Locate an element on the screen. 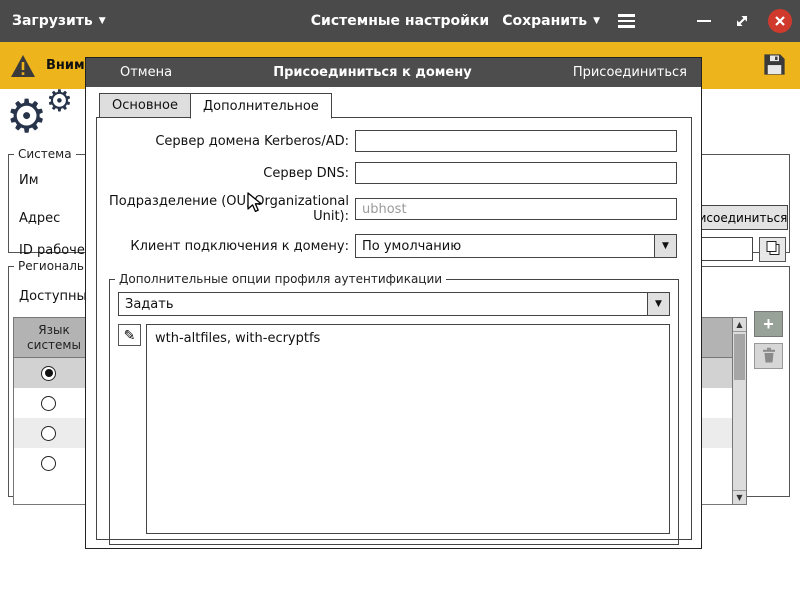  minimize-button is located at coordinates (704, 21).